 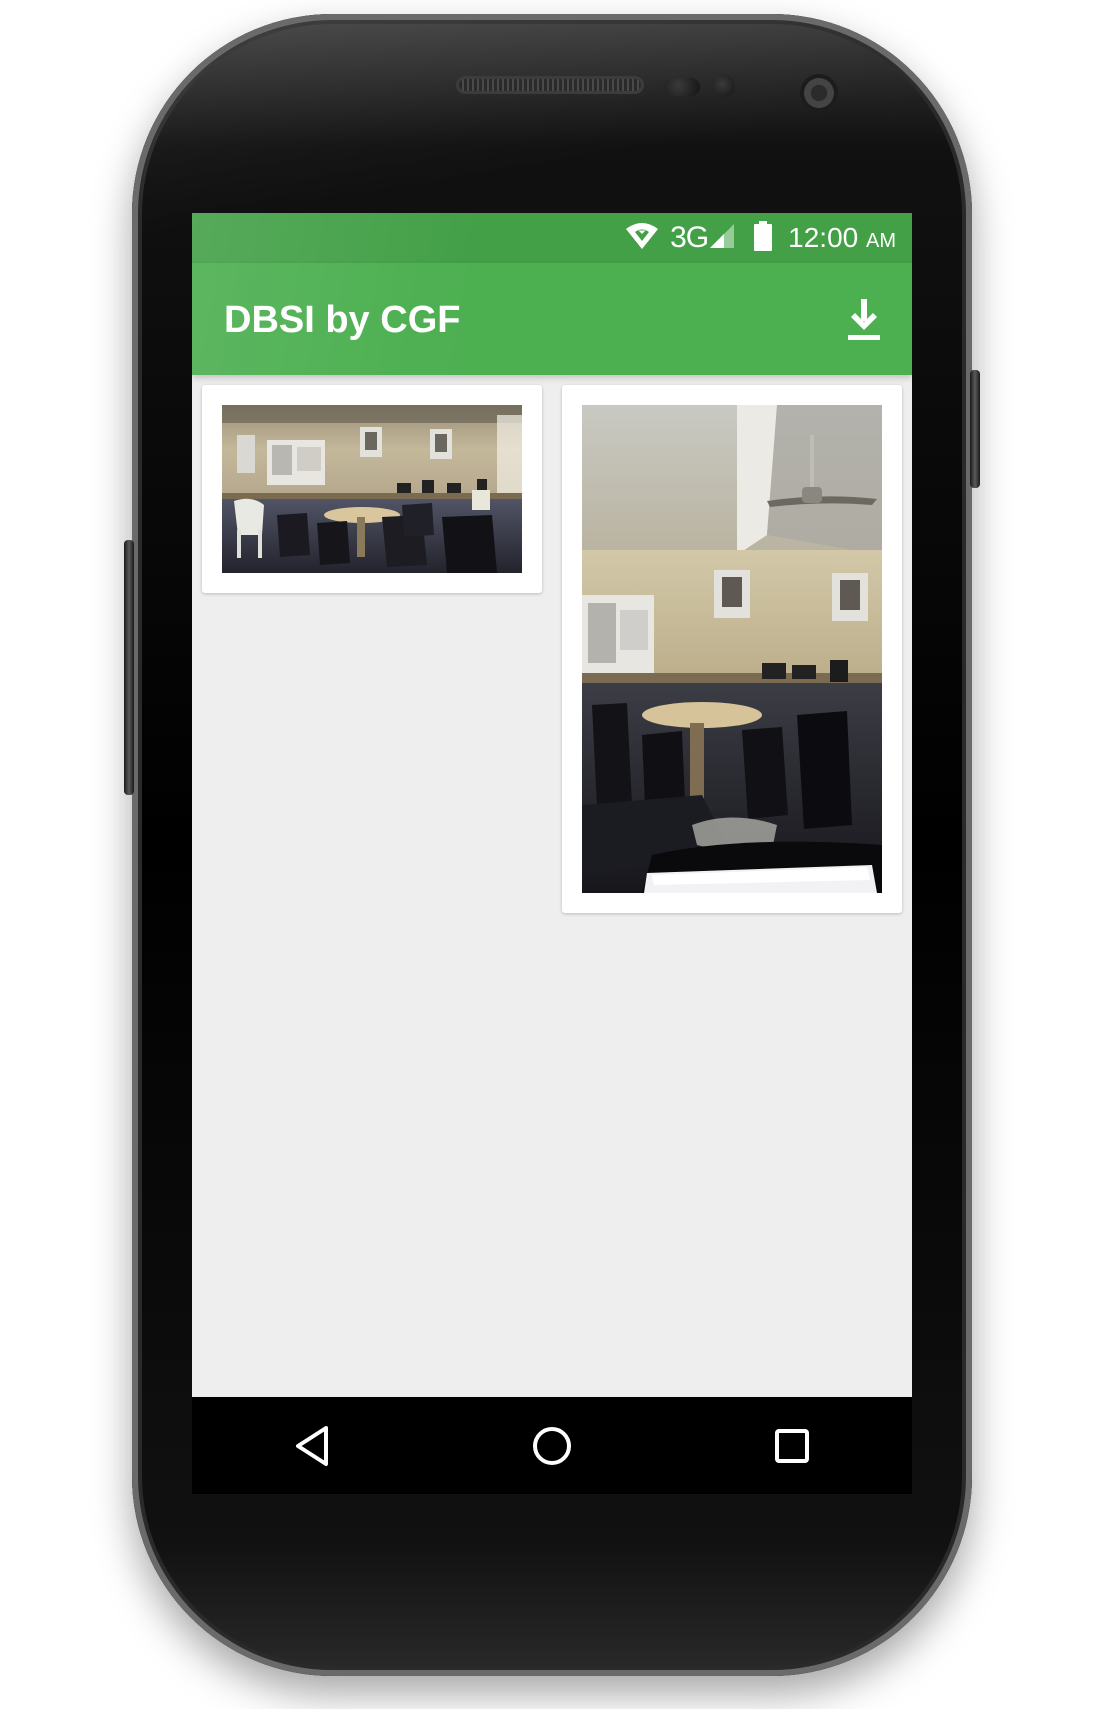 I want to click on clock: 12:00 AM, so click(x=842, y=238).